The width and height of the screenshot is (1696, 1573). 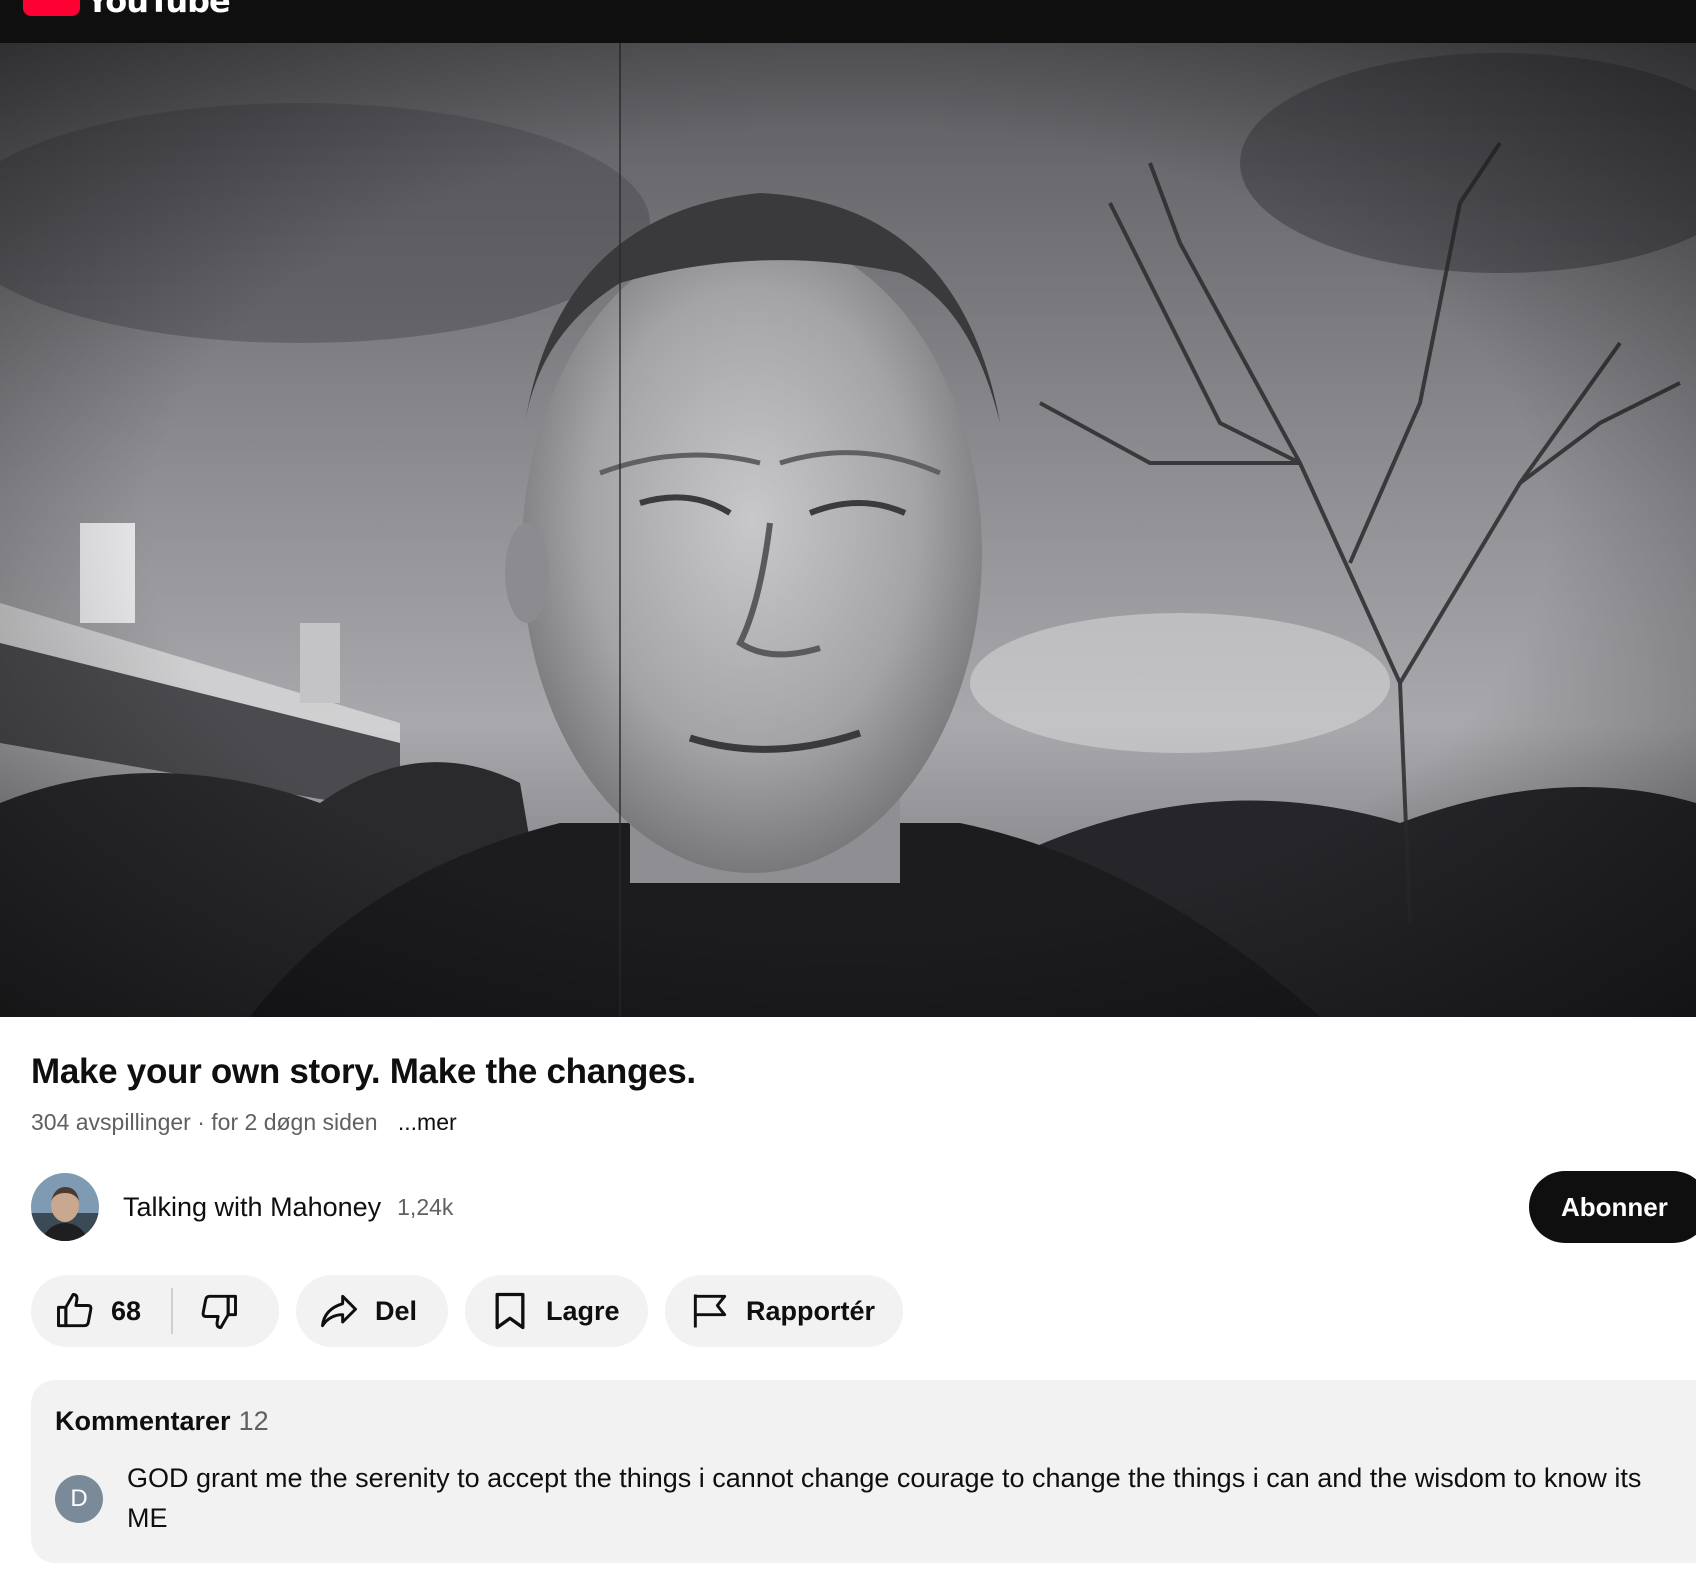 I want to click on comment-avatar: D, so click(x=79, y=1499).